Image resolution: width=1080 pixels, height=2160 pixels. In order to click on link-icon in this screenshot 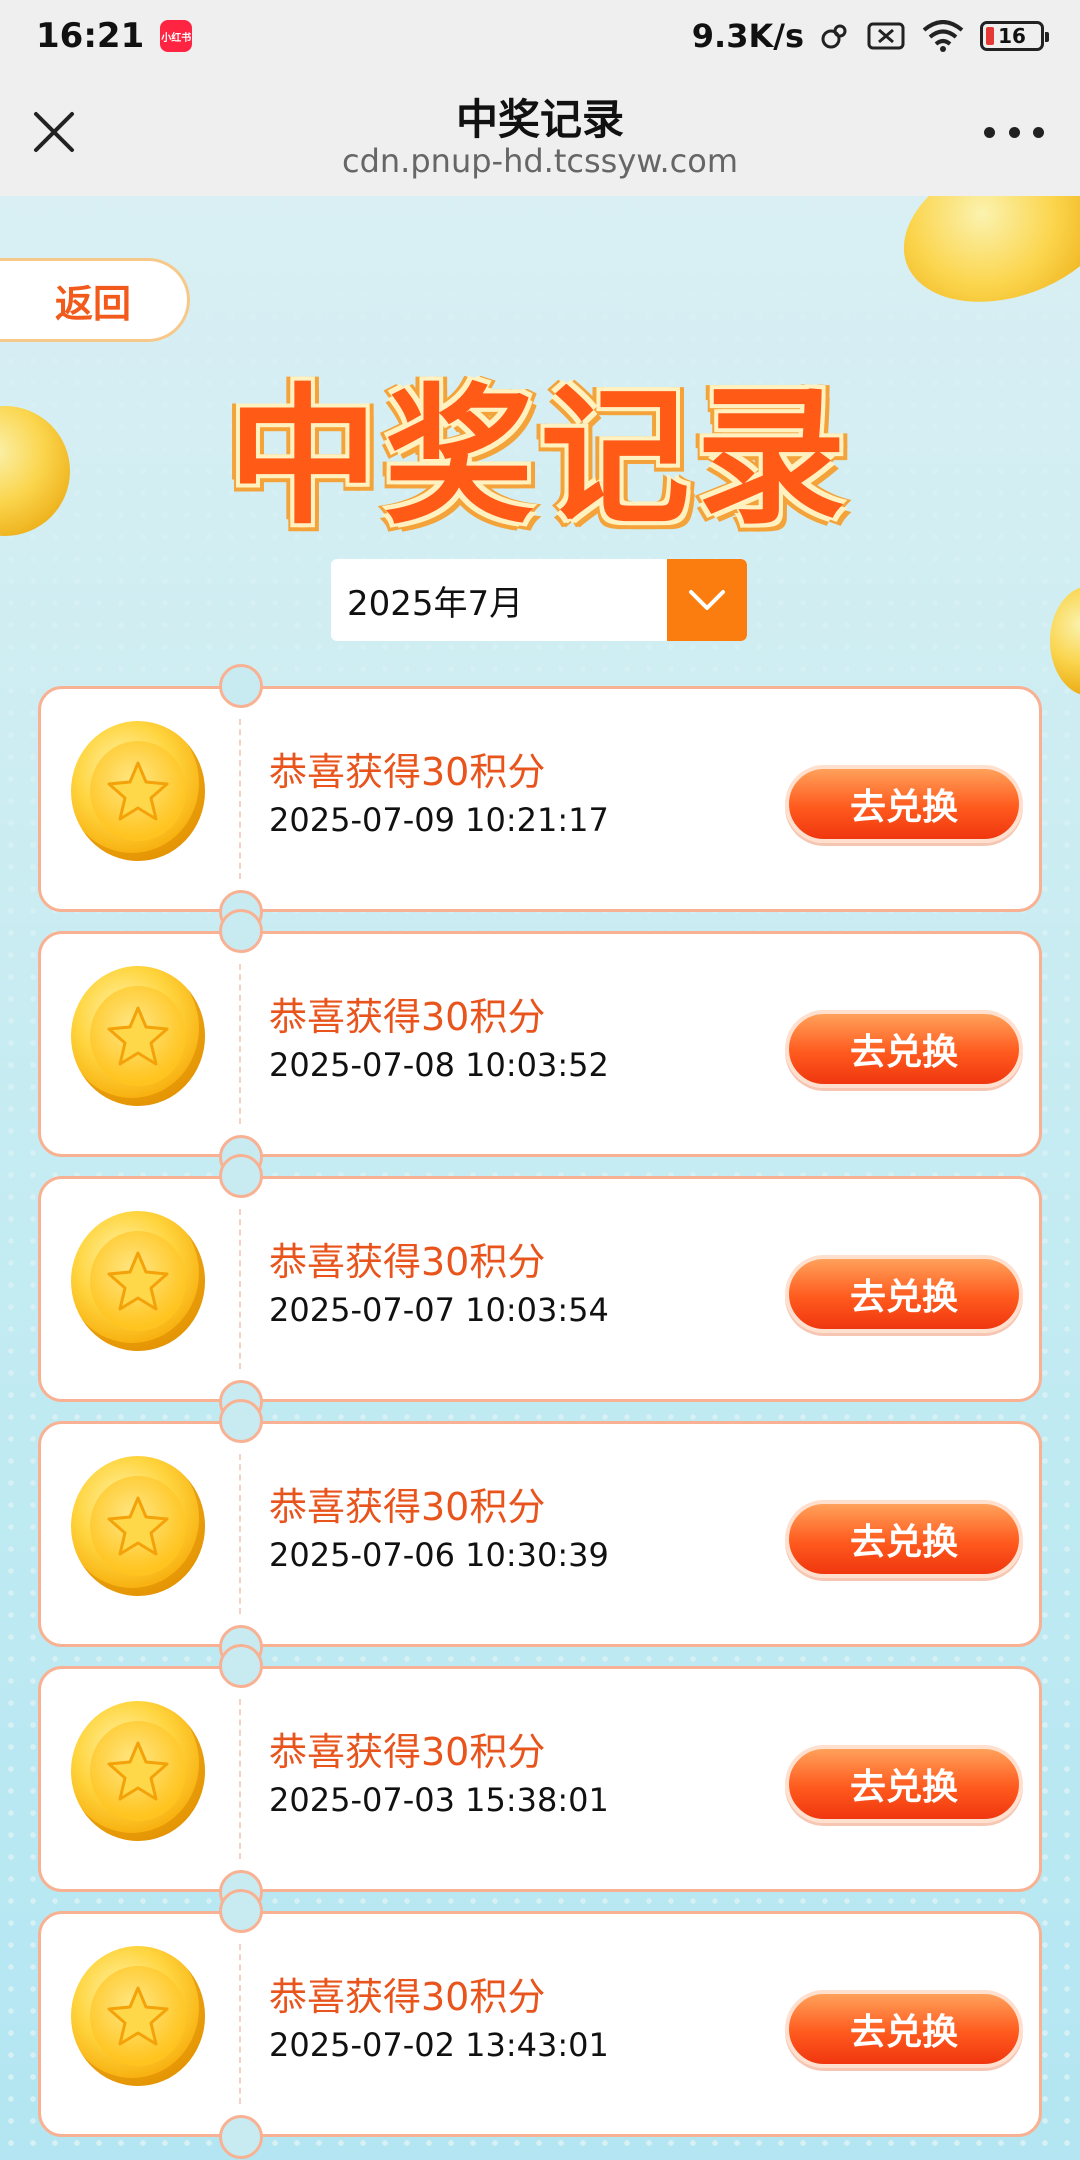, I will do `click(835, 36)`.